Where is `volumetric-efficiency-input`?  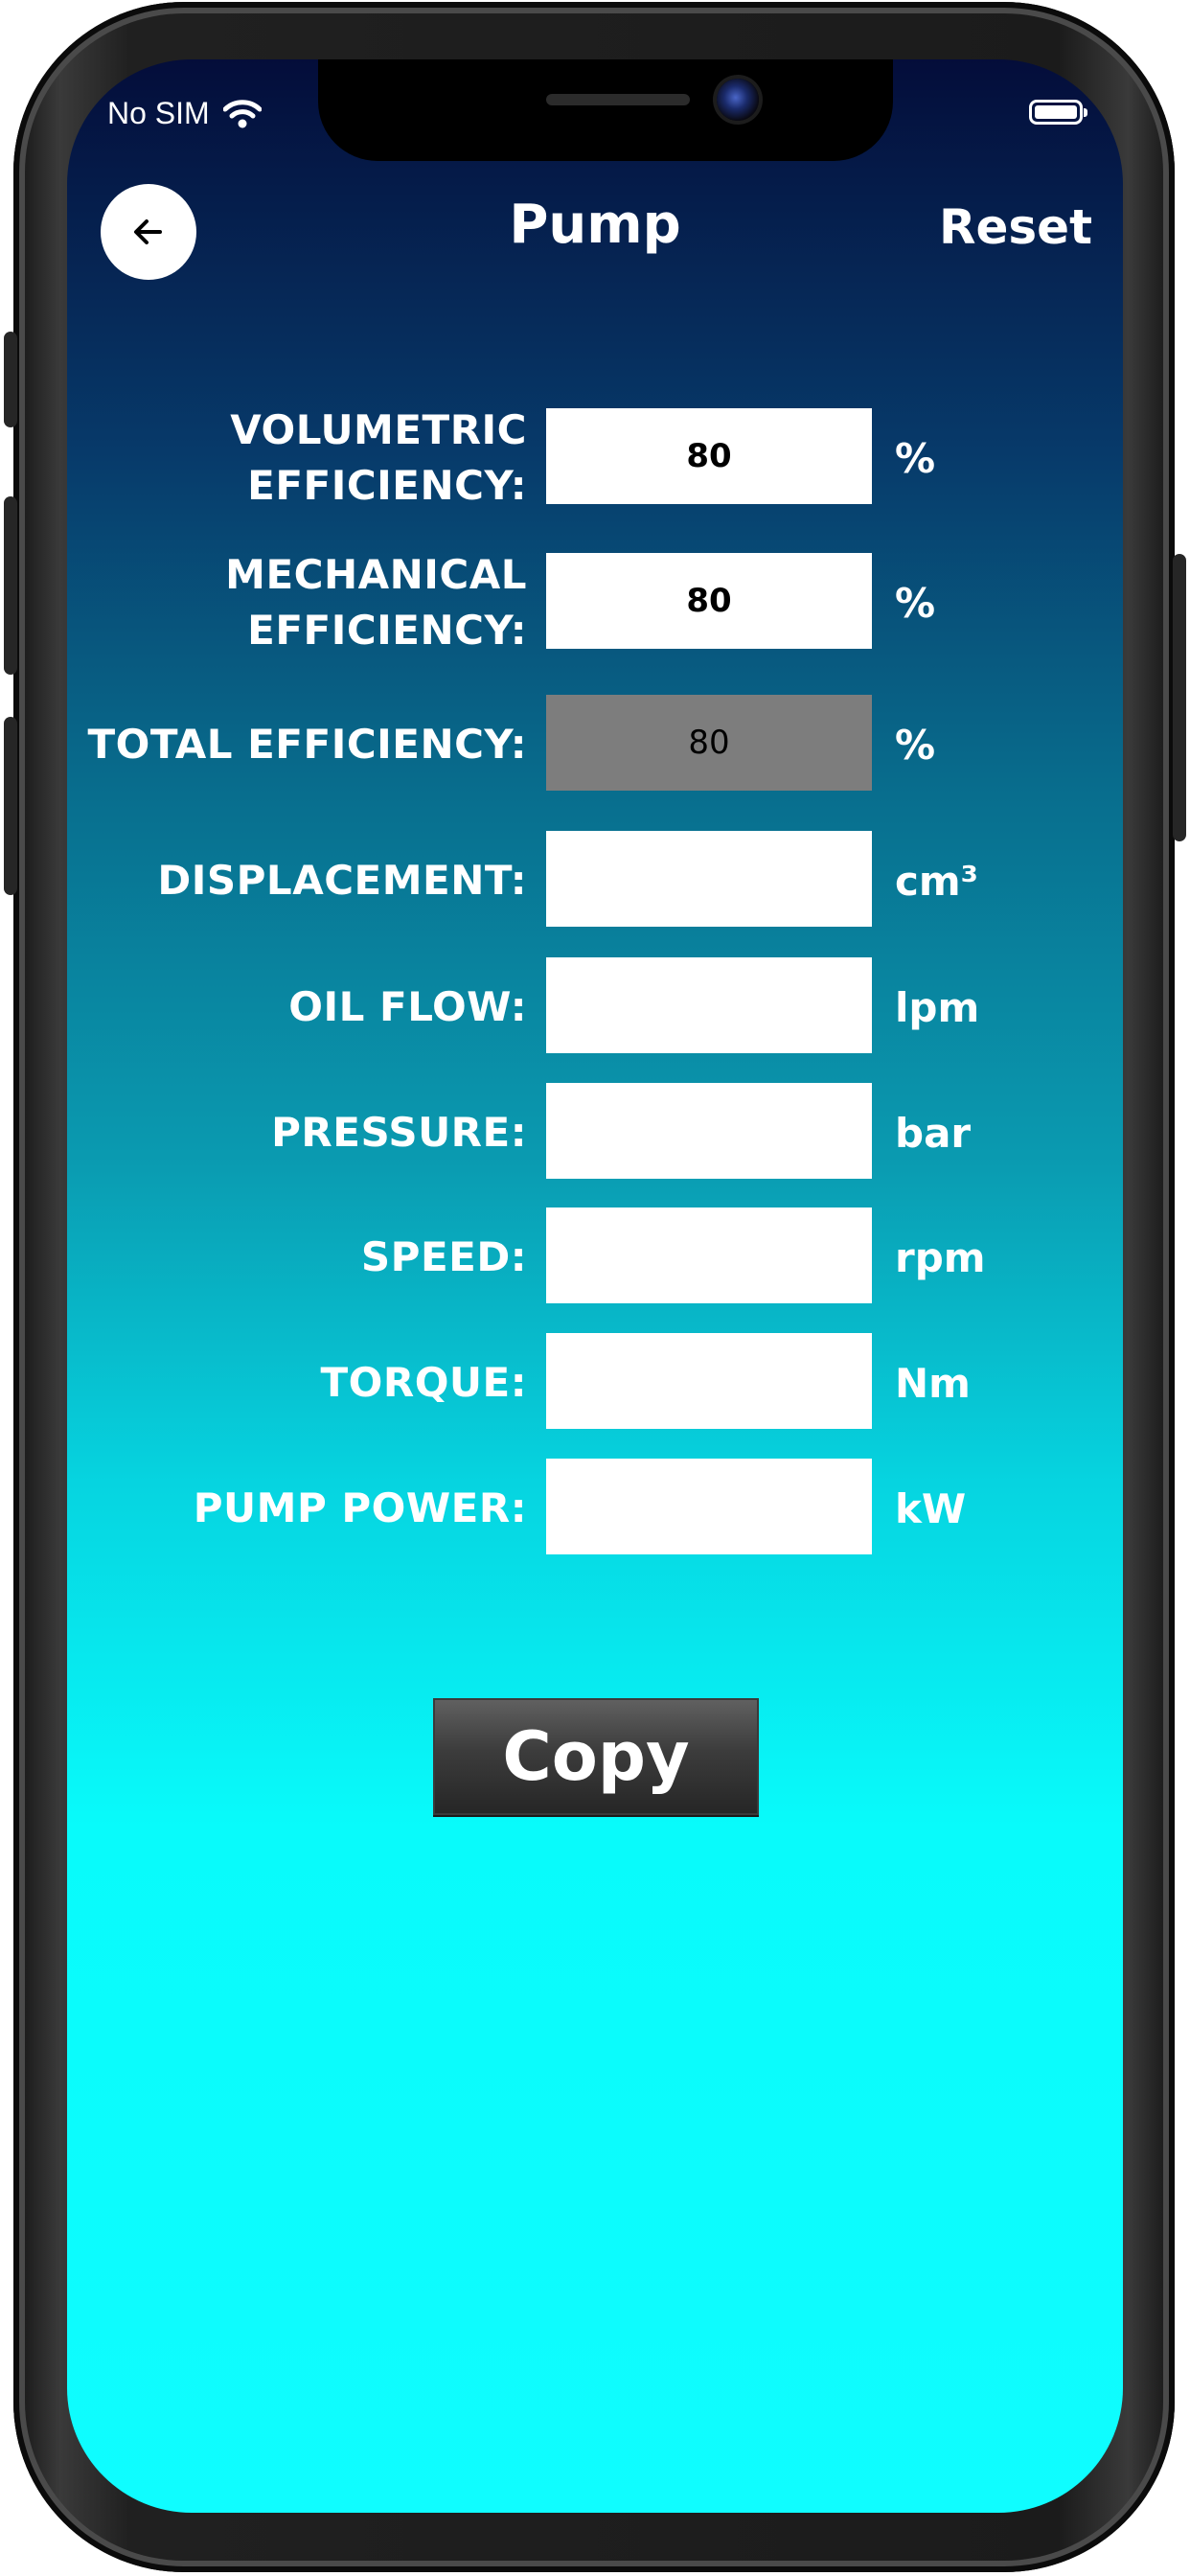
volumetric-efficiency-input is located at coordinates (709, 456).